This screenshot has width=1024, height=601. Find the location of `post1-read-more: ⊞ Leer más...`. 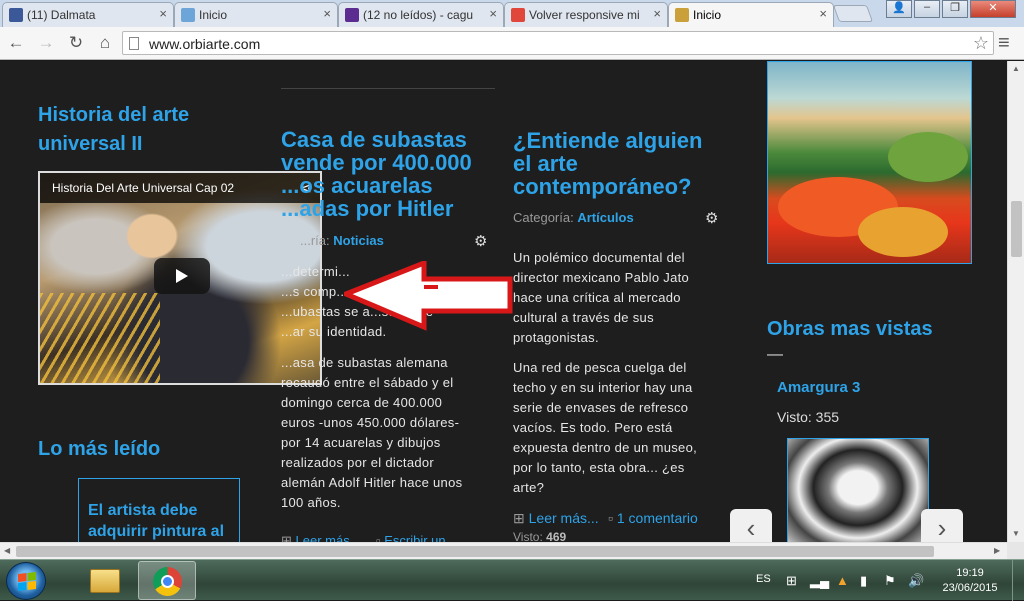

post1-read-more: ⊞ Leer más... is located at coordinates (321, 537).